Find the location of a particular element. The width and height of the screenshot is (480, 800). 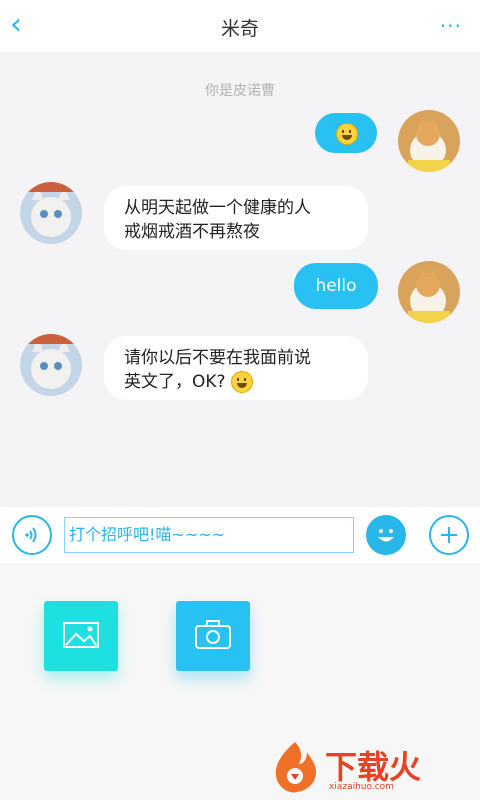

smile-emoji-icon is located at coordinates (347, 134).